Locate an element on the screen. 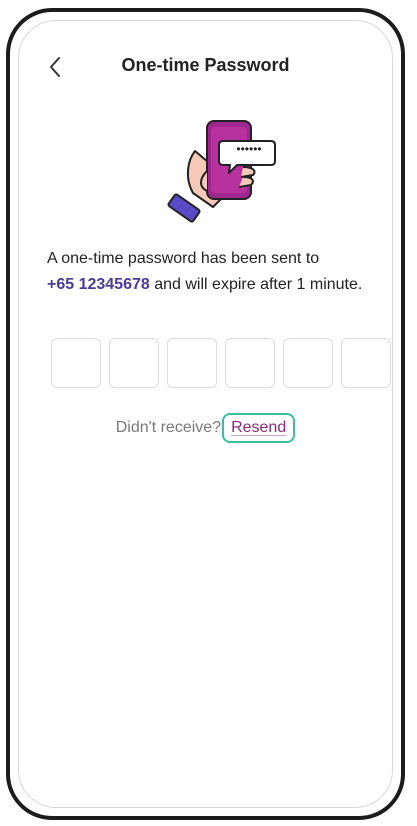 The height and width of the screenshot is (826, 417). otp-input-group is located at coordinates (221, 363).